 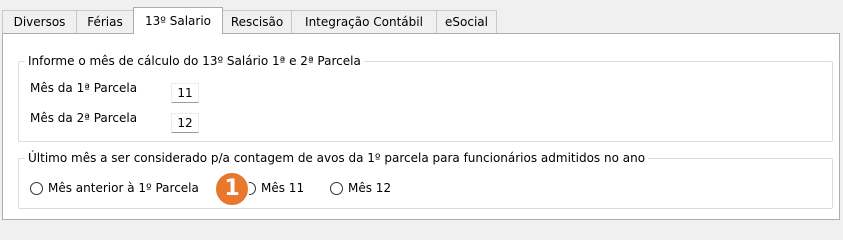 What do you see at coordinates (185, 123) in the screenshot?
I see `second-parcela-month-field: 12` at bounding box center [185, 123].